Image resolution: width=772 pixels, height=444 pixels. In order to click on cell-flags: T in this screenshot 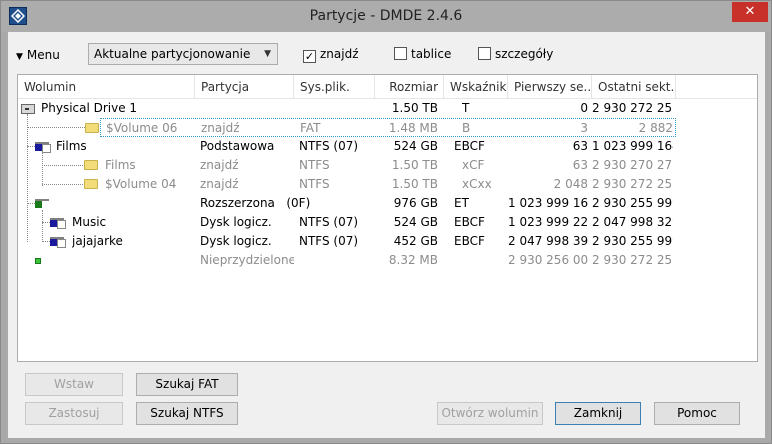, I will do `click(466, 108)`.